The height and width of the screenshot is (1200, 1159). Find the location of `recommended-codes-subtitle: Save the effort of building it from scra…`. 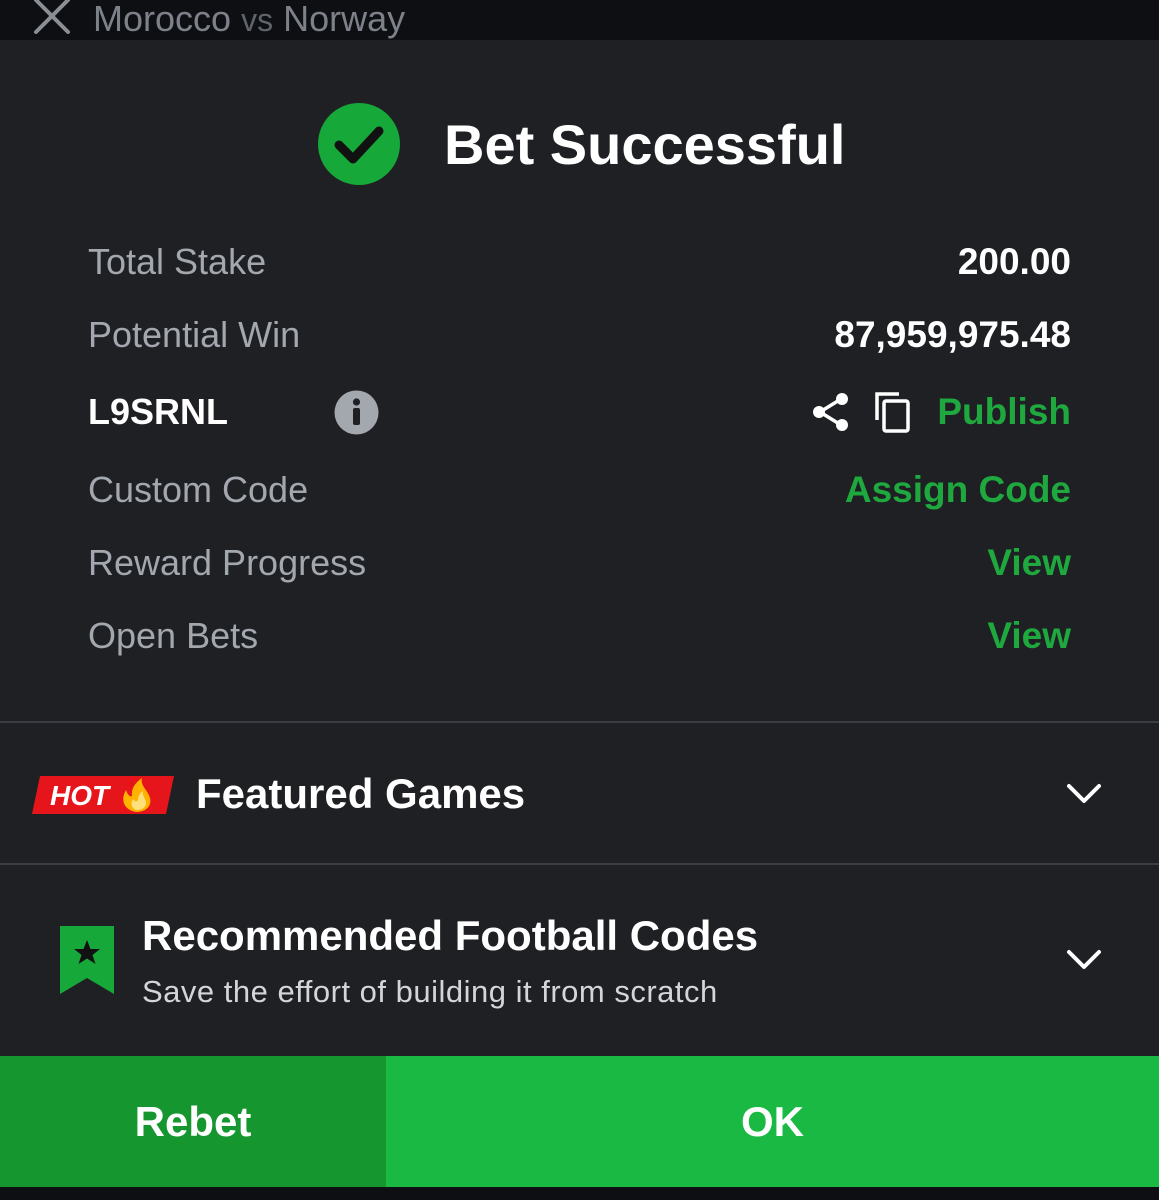

recommended-codes-subtitle: Save the effort of building it from scra… is located at coordinates (430, 991).